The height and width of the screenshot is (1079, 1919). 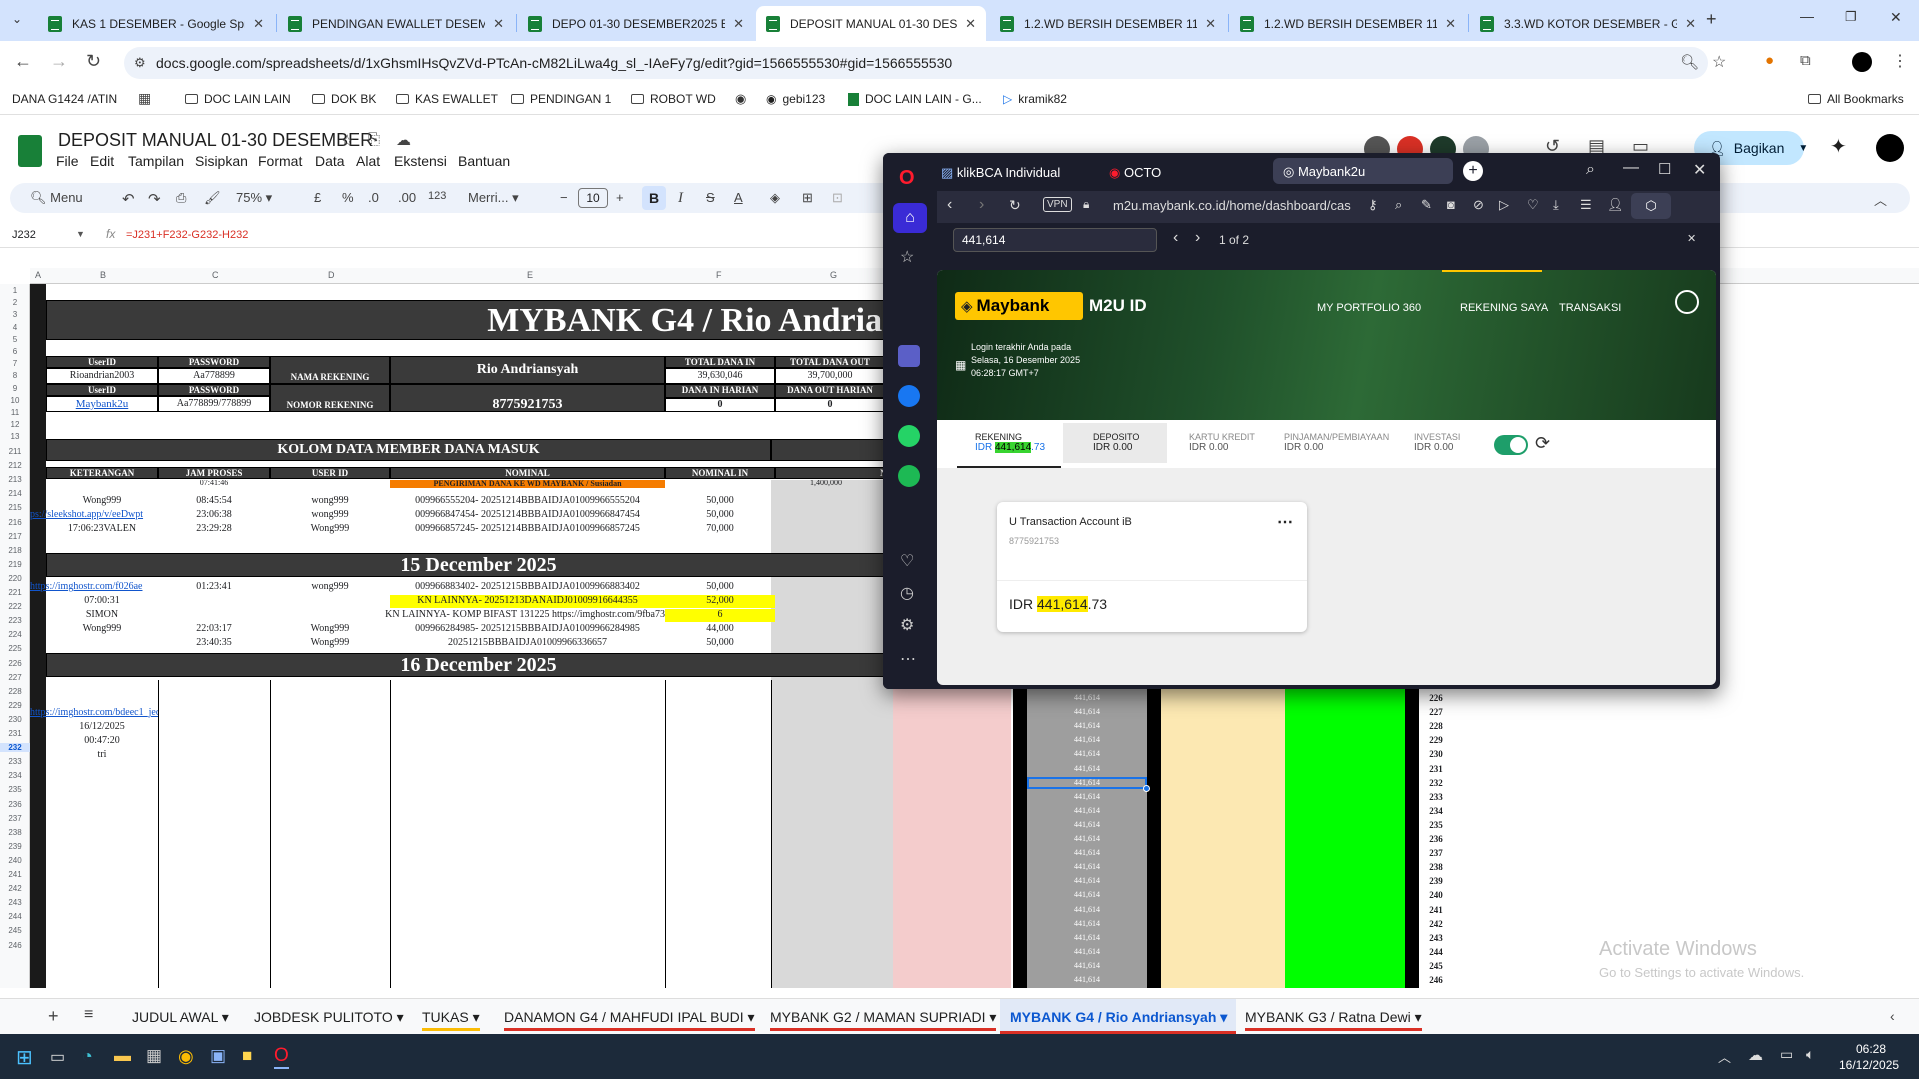 What do you see at coordinates (344, 99) in the screenshot?
I see `bookmark-dok-bk: DOK BK` at bounding box center [344, 99].